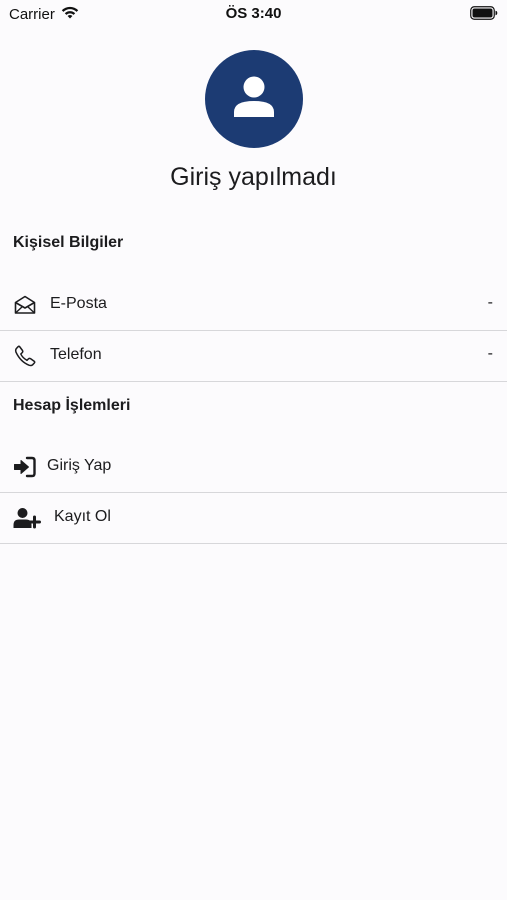 The image size is (507, 900). I want to click on email-row: E-Posta -, so click(253, 305).